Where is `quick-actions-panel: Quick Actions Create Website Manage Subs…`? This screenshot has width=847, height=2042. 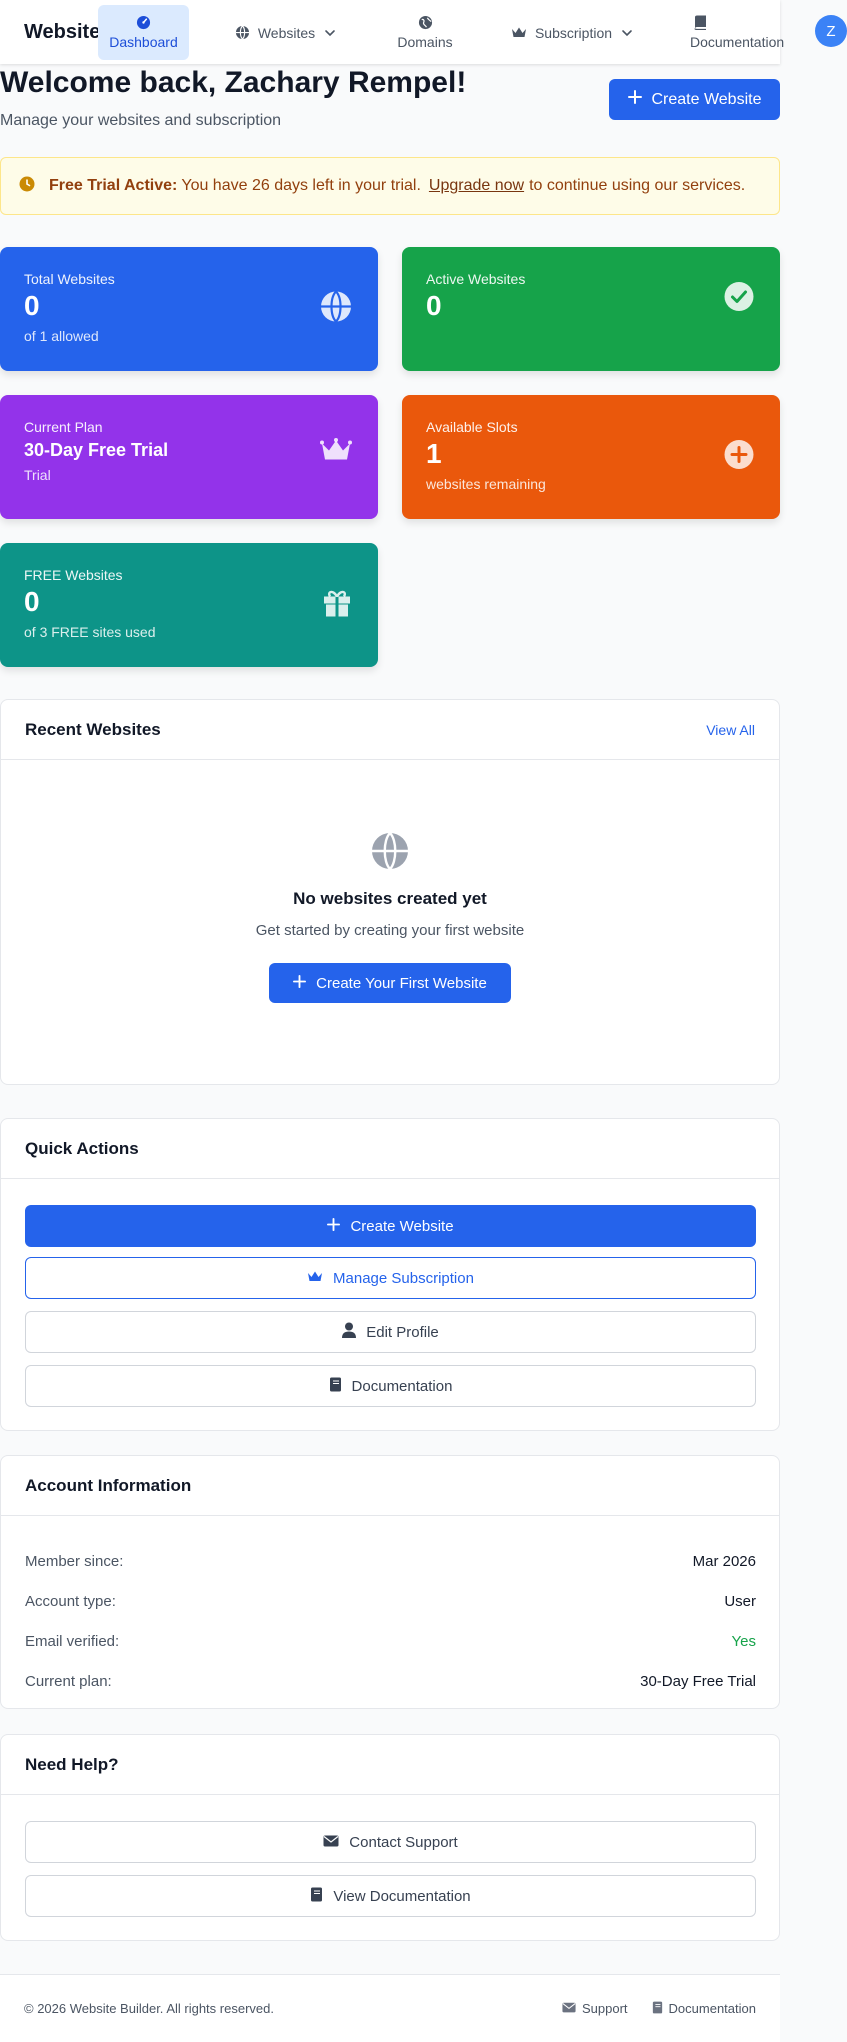
quick-actions-panel: Quick Actions Create Website Manage Subs… is located at coordinates (390, 1274).